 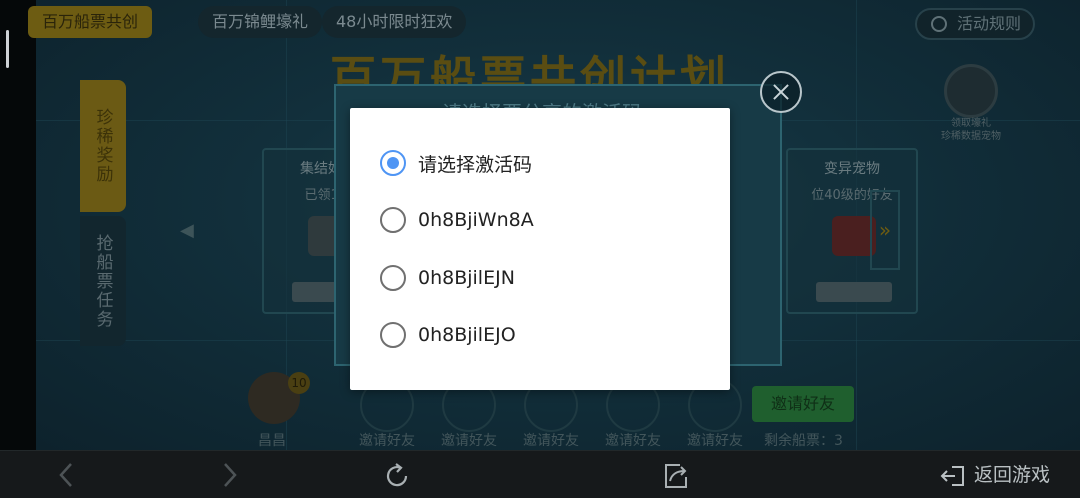 I want to click on refresh-icon, so click(x=397, y=475).